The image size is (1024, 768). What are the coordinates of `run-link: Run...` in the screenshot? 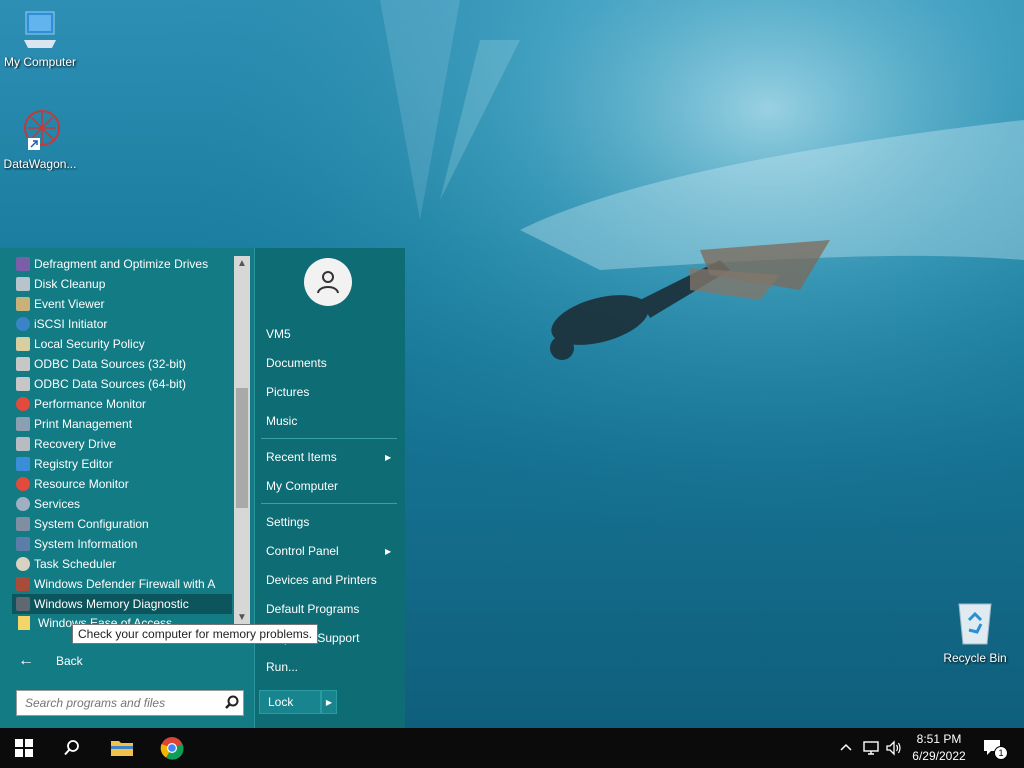 It's located at (282, 667).